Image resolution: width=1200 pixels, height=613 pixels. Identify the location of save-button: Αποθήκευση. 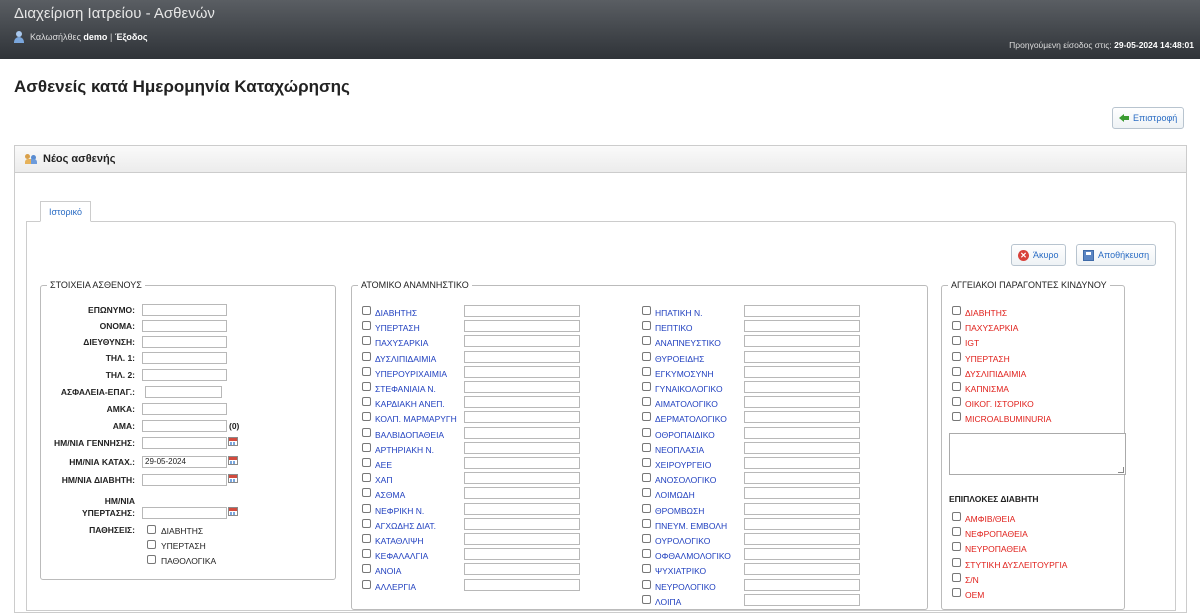
(1116, 255).